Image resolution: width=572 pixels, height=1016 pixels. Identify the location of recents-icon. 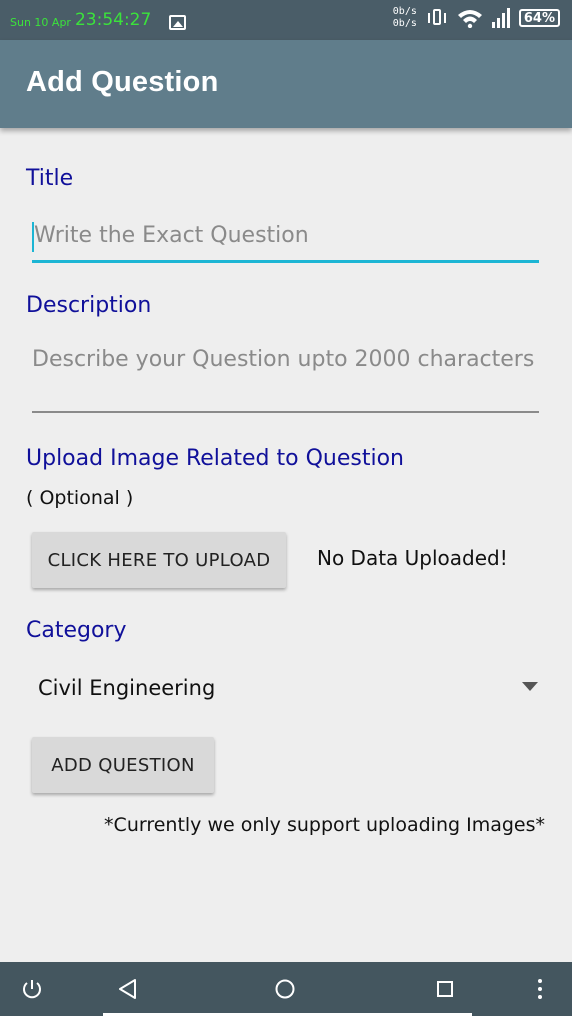
(445, 989).